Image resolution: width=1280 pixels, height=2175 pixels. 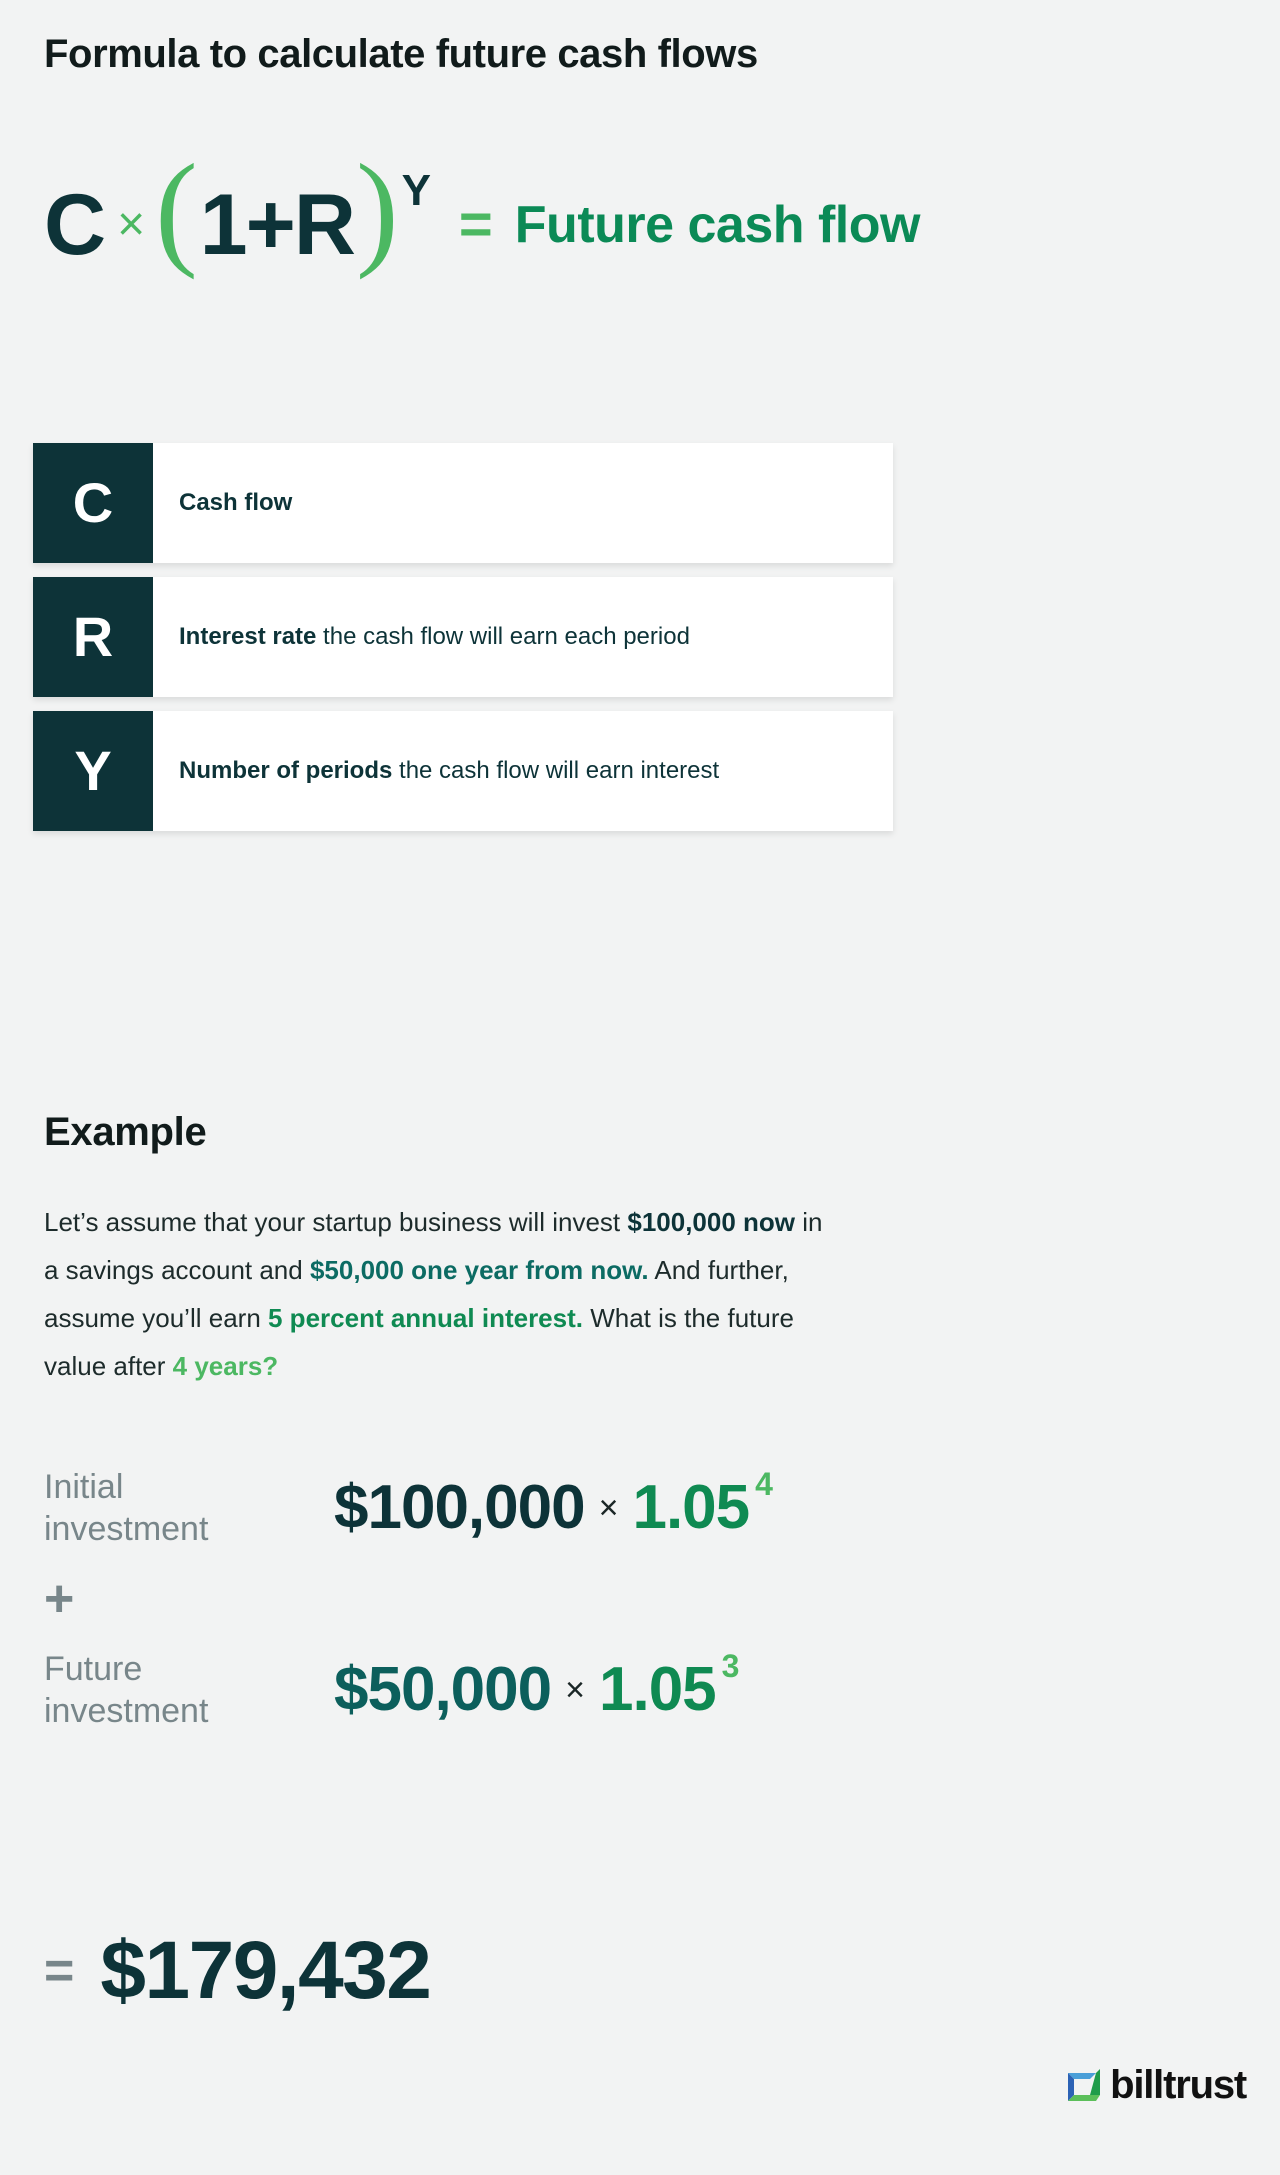 What do you see at coordinates (575, 1690) in the screenshot?
I see `calculation-multiply-icon-future: ×` at bounding box center [575, 1690].